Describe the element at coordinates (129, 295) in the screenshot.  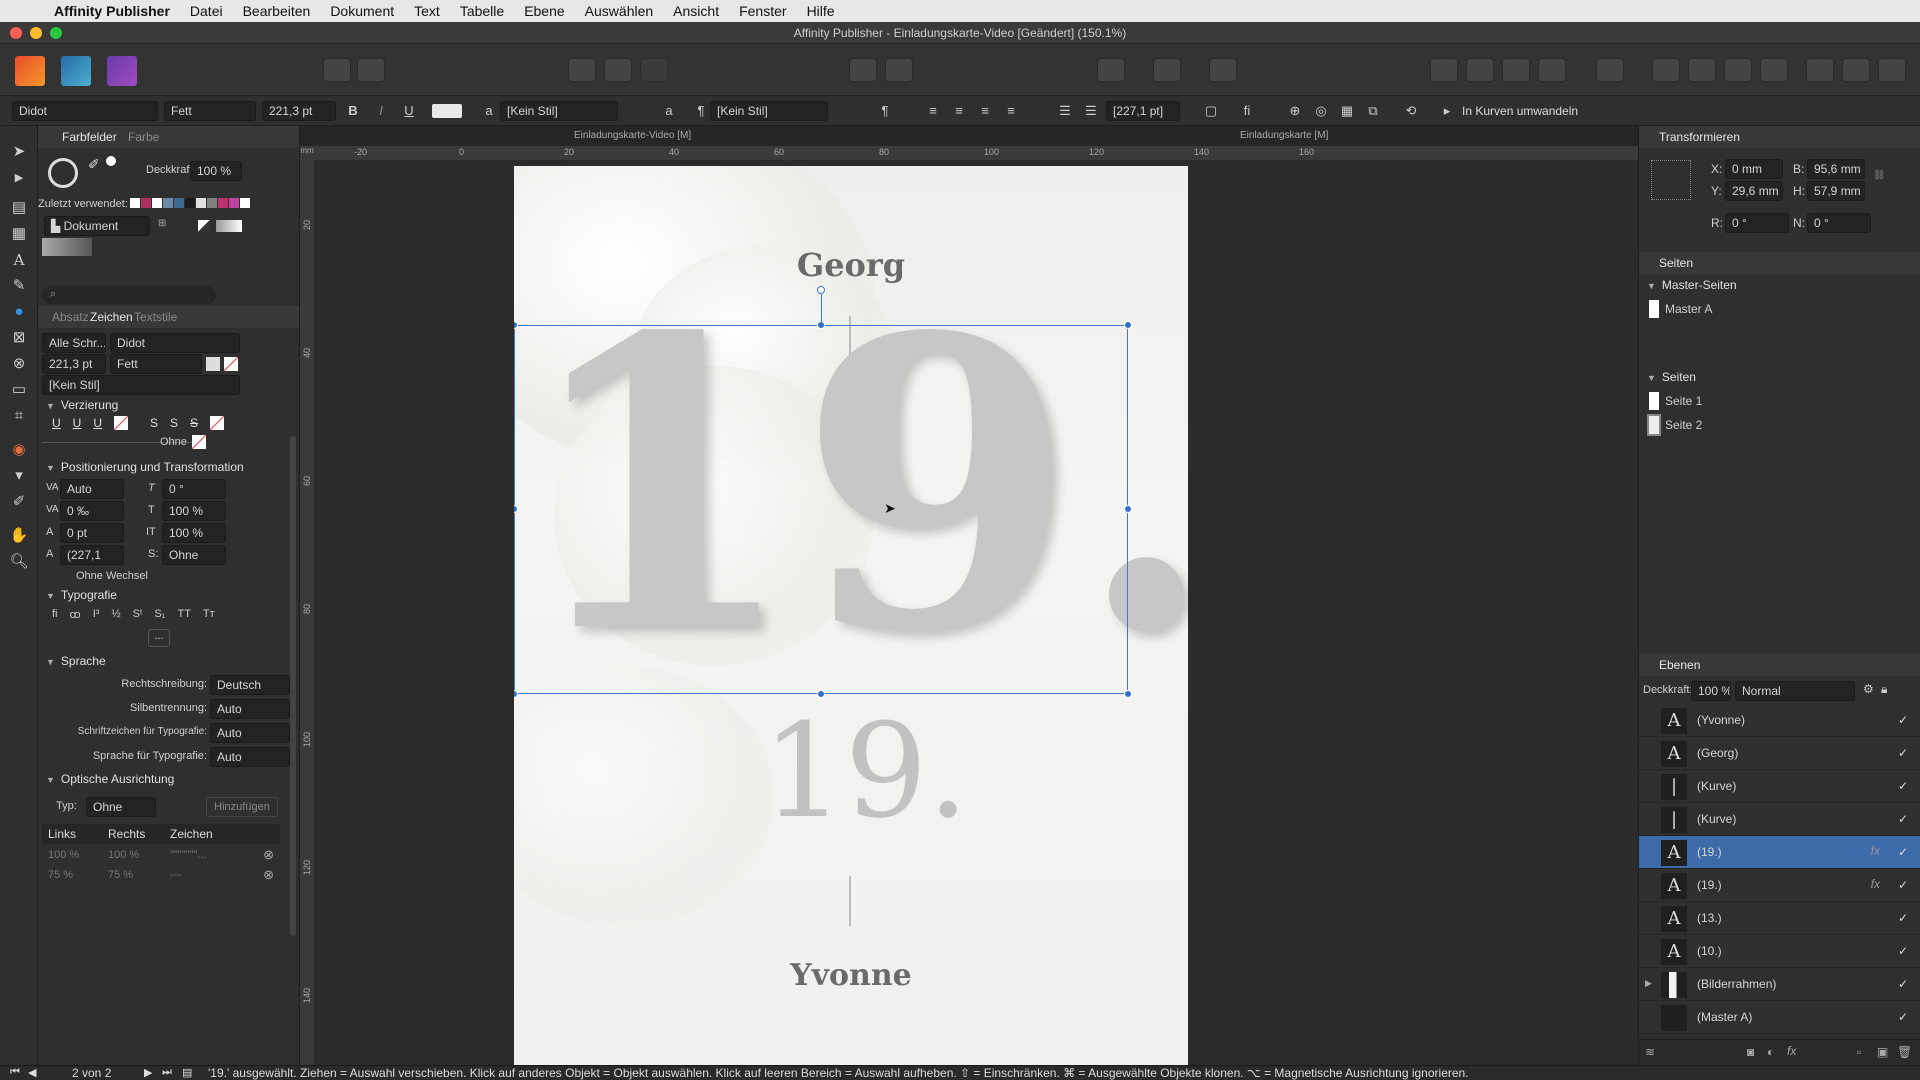
I see `swatch-search-input: ⌕` at that location.